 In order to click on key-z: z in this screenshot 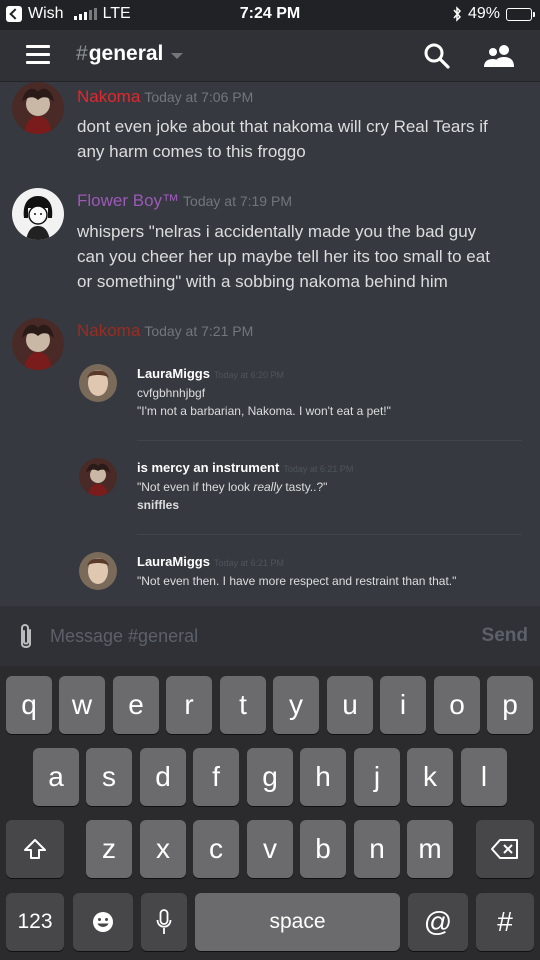, I will do `click(109, 849)`.